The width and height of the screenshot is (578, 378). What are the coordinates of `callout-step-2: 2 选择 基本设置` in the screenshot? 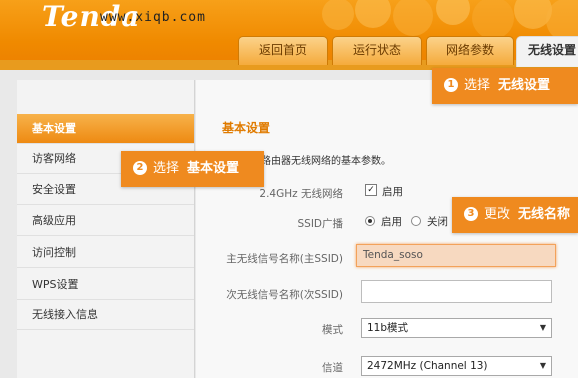 It's located at (192, 169).